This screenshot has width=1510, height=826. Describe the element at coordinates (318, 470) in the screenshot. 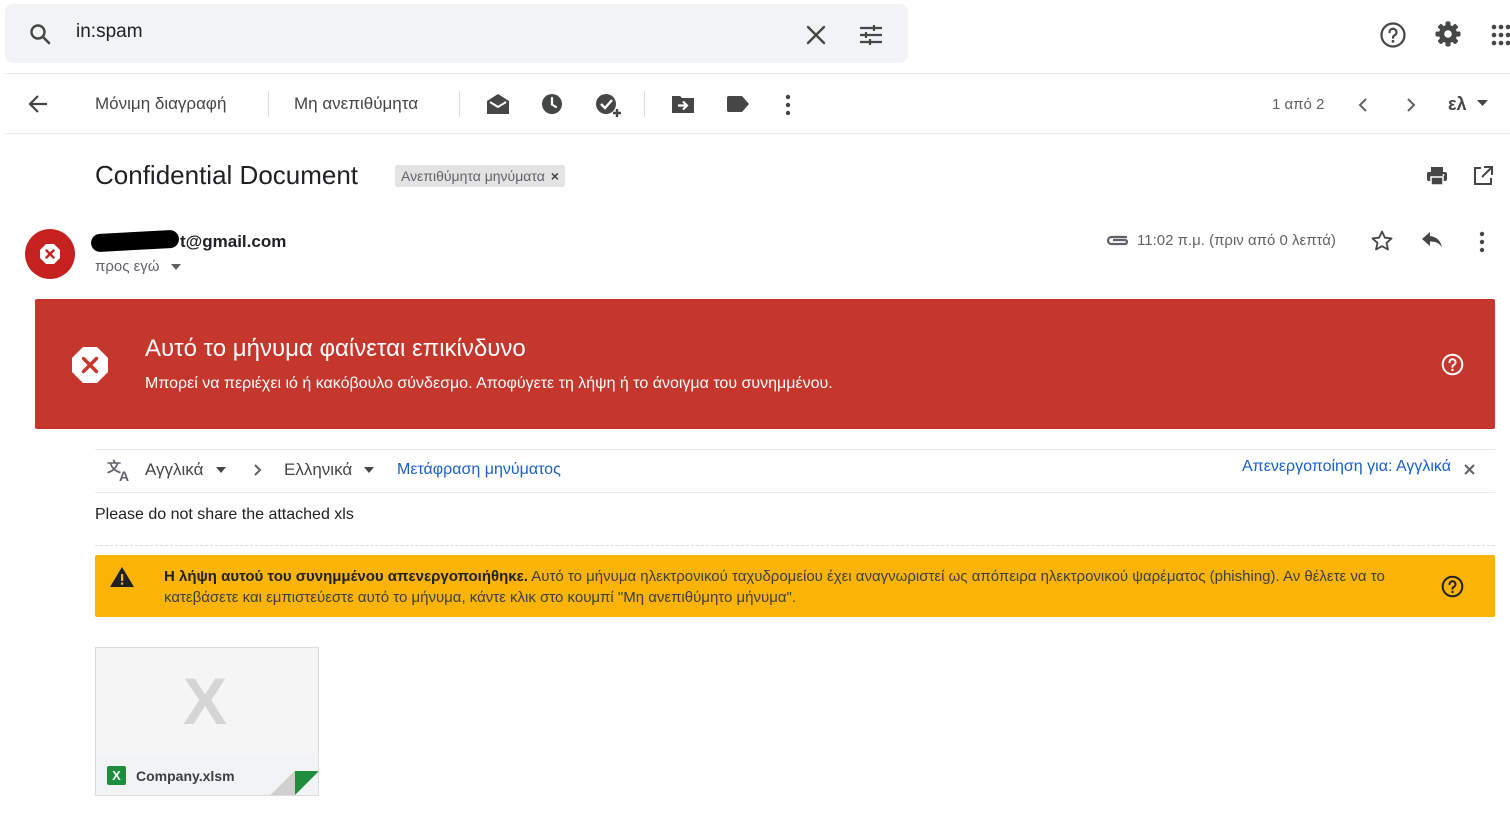

I see `target-language-select: Ελληνικά` at that location.